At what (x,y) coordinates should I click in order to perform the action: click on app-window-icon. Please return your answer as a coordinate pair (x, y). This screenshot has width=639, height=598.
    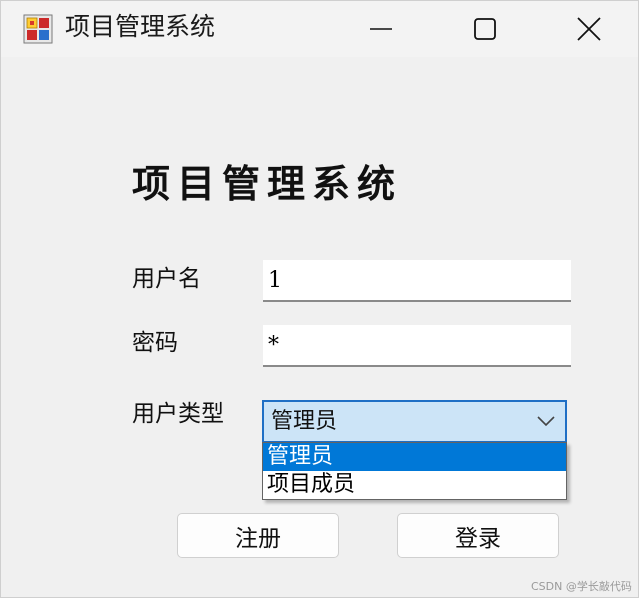
    Looking at the image, I should click on (38, 29).